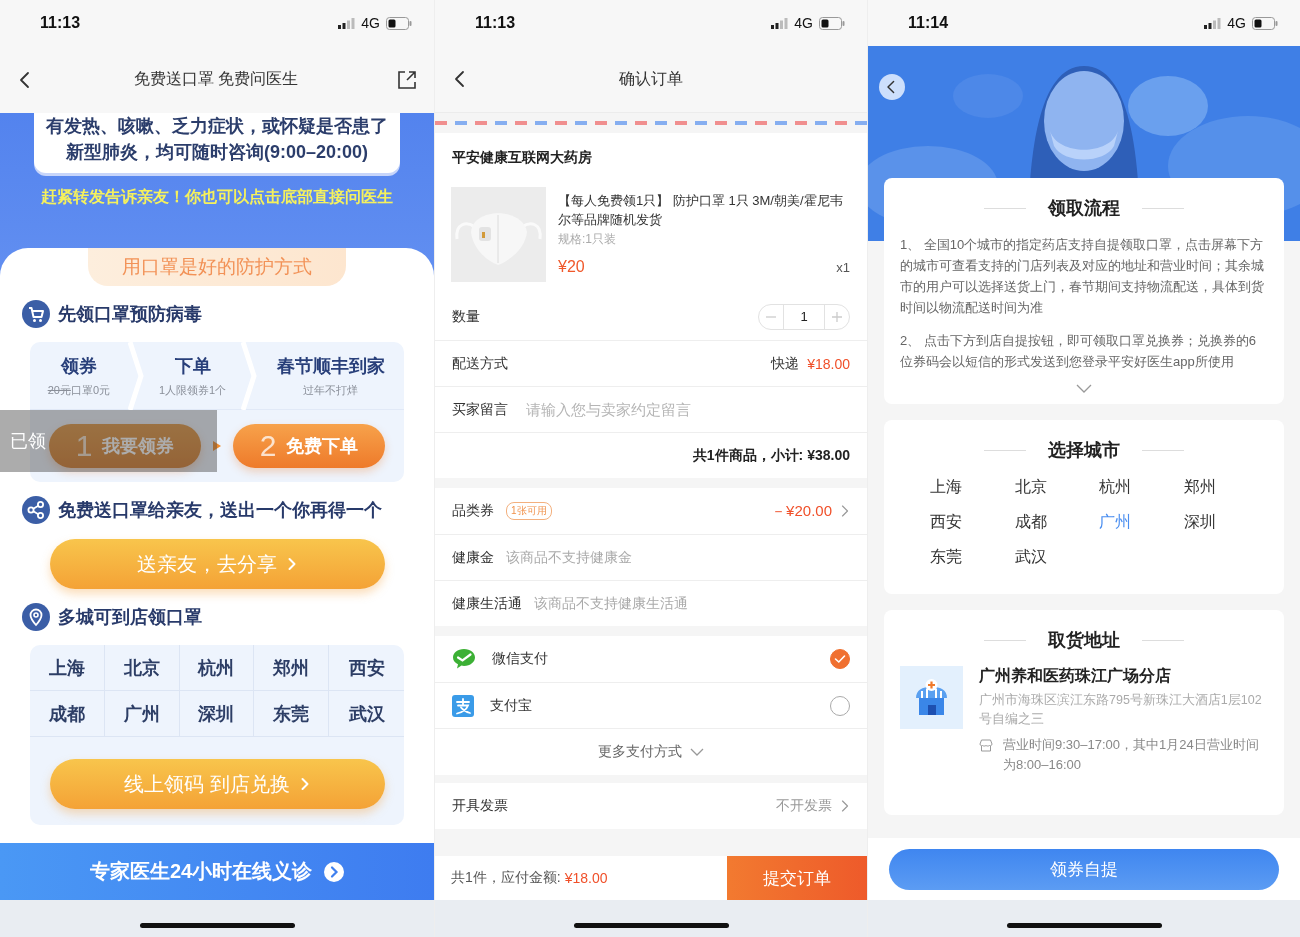  What do you see at coordinates (217, 267) in the screenshot?
I see `slogan-banner: 用口罩是好的防护方式` at bounding box center [217, 267].